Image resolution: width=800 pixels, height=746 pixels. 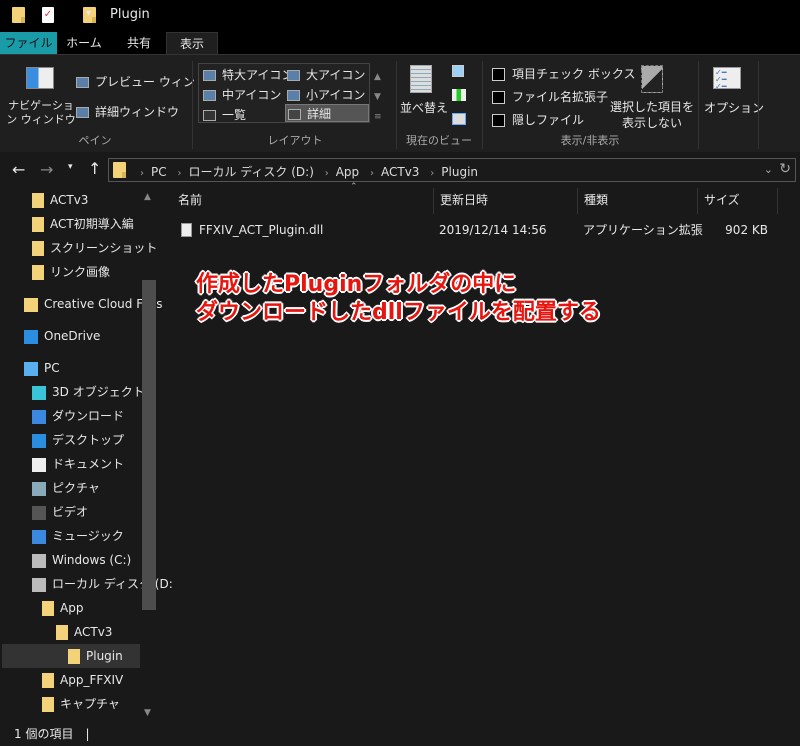 I want to click on navigation-pane-icon, so click(x=40, y=78).